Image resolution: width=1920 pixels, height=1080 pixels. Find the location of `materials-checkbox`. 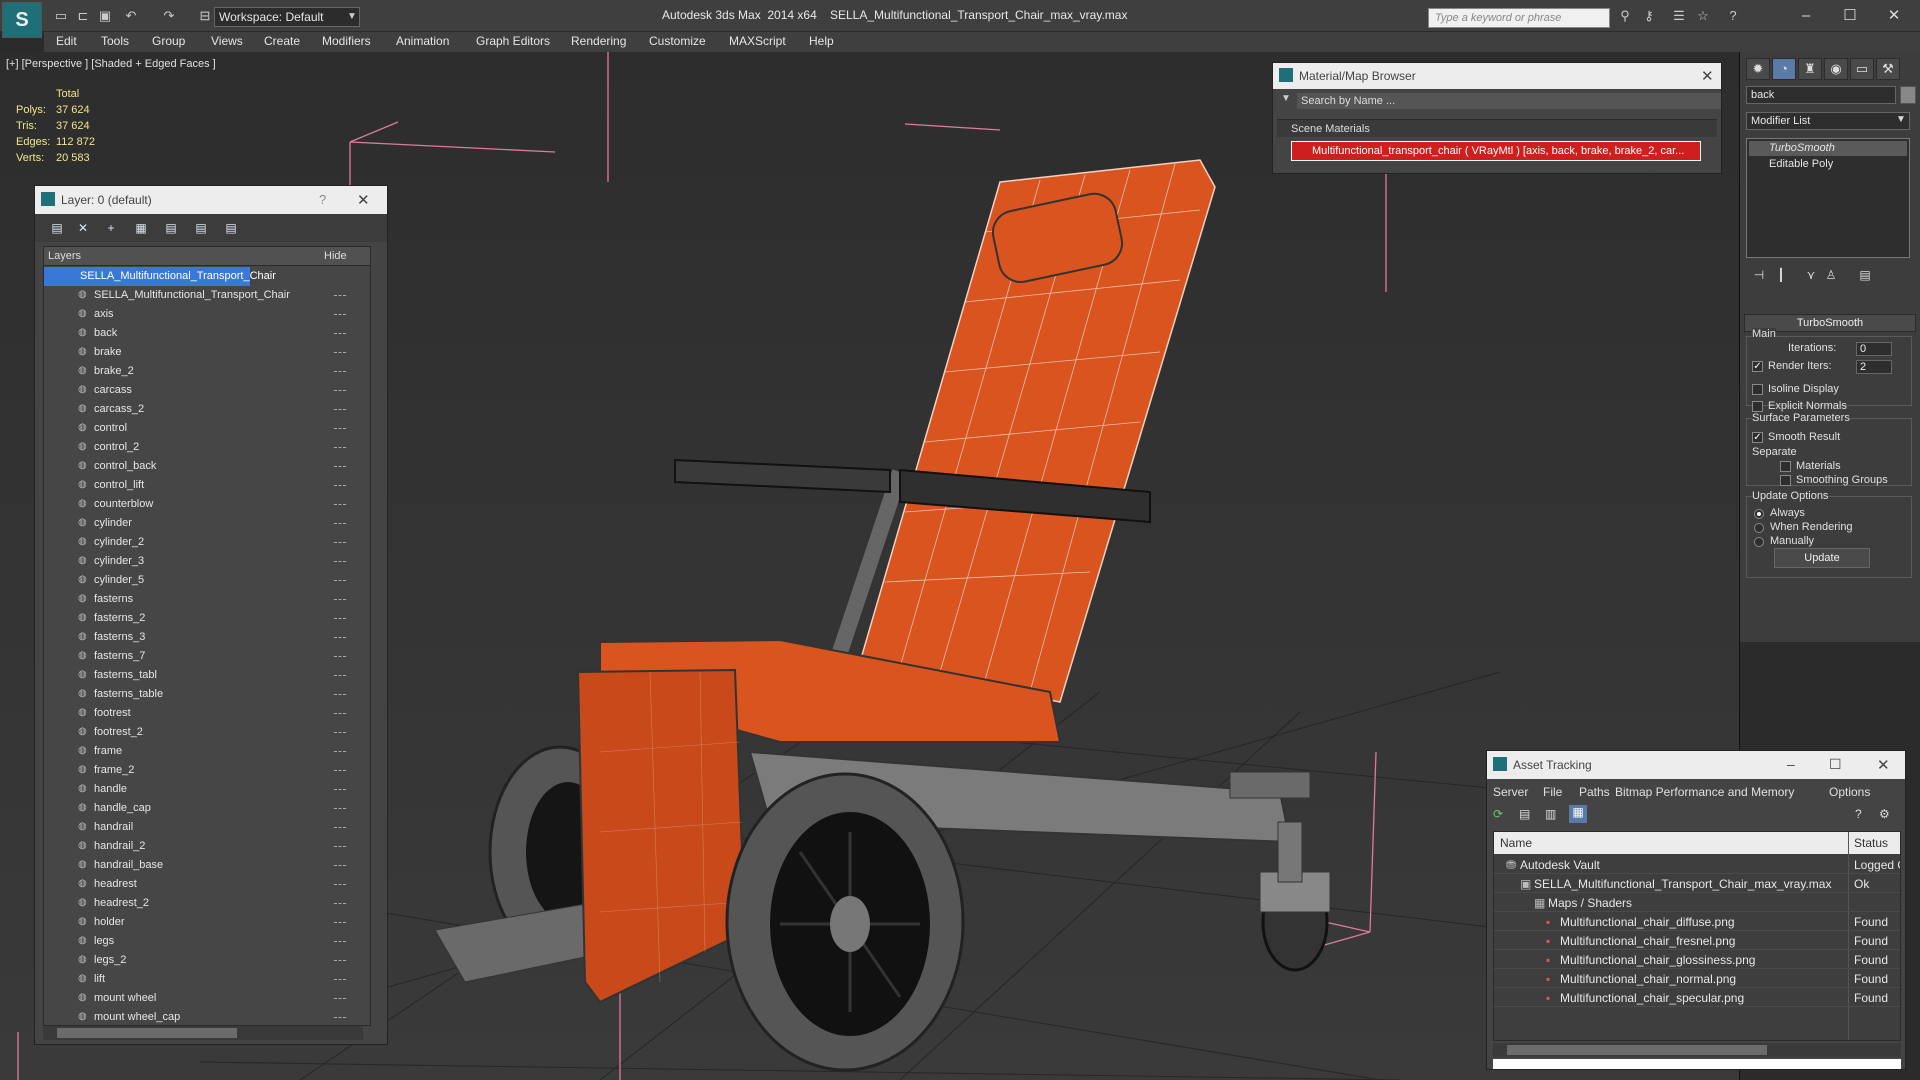

materials-checkbox is located at coordinates (1785, 466).